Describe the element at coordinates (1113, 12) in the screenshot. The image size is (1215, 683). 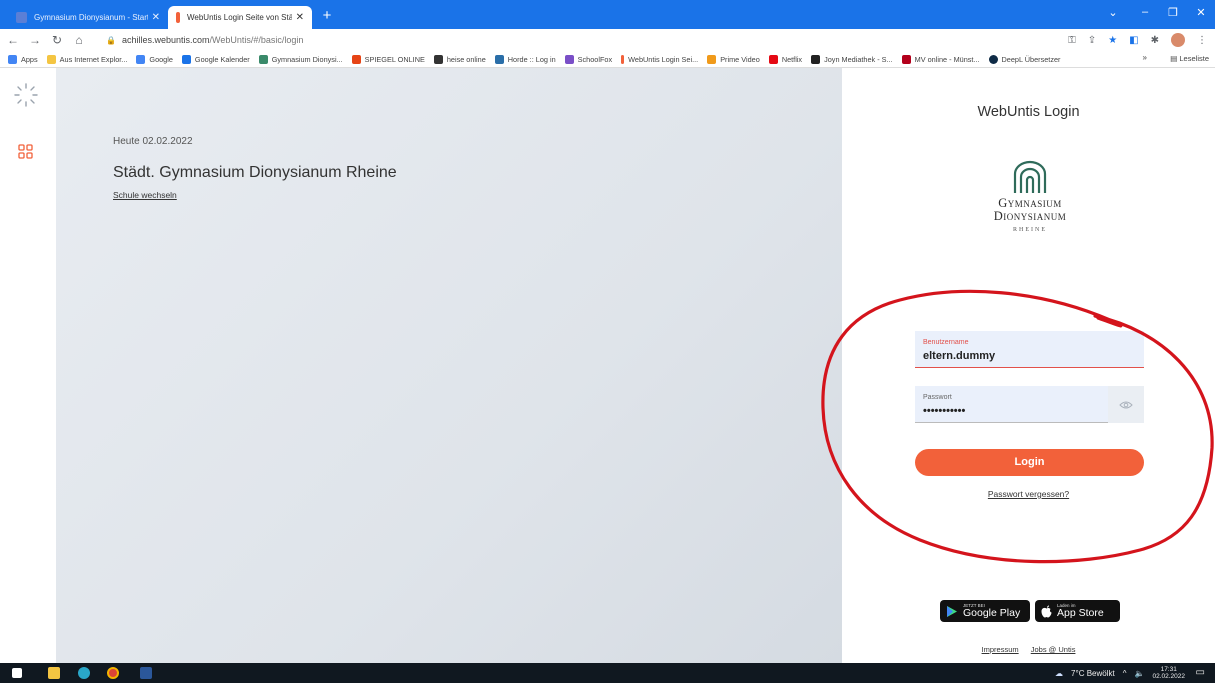
I see `tab-search-icon: ⌄` at that location.